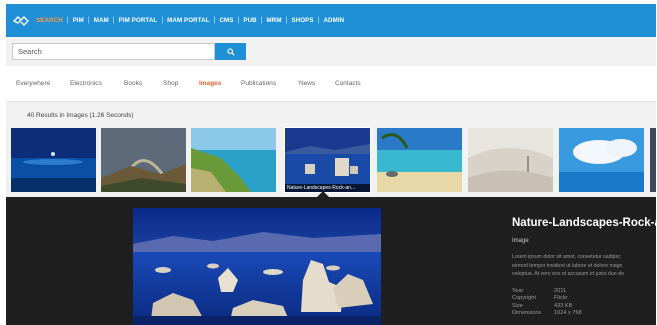 Image resolution: width=657 pixels, height=325 pixels. What do you see at coordinates (539, 290) in the screenshot?
I see `meta-row-year: Year 2011` at bounding box center [539, 290].